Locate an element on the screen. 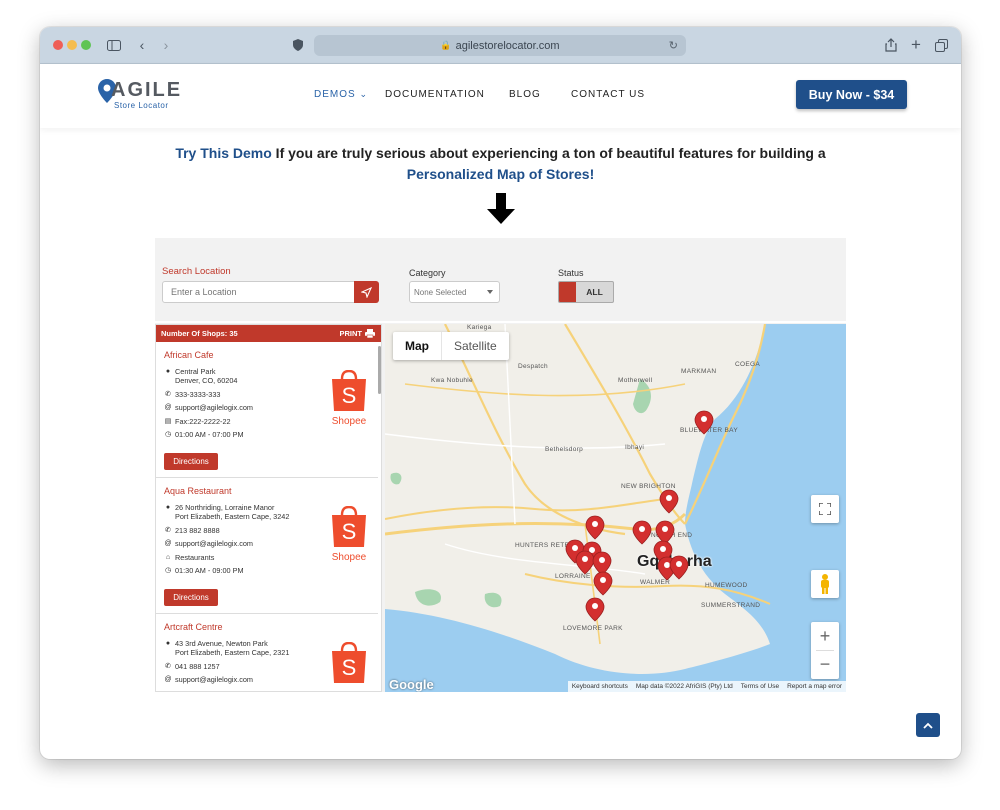 This screenshot has width=1000, height=810. fullscreen-icon is located at coordinates (825, 509).